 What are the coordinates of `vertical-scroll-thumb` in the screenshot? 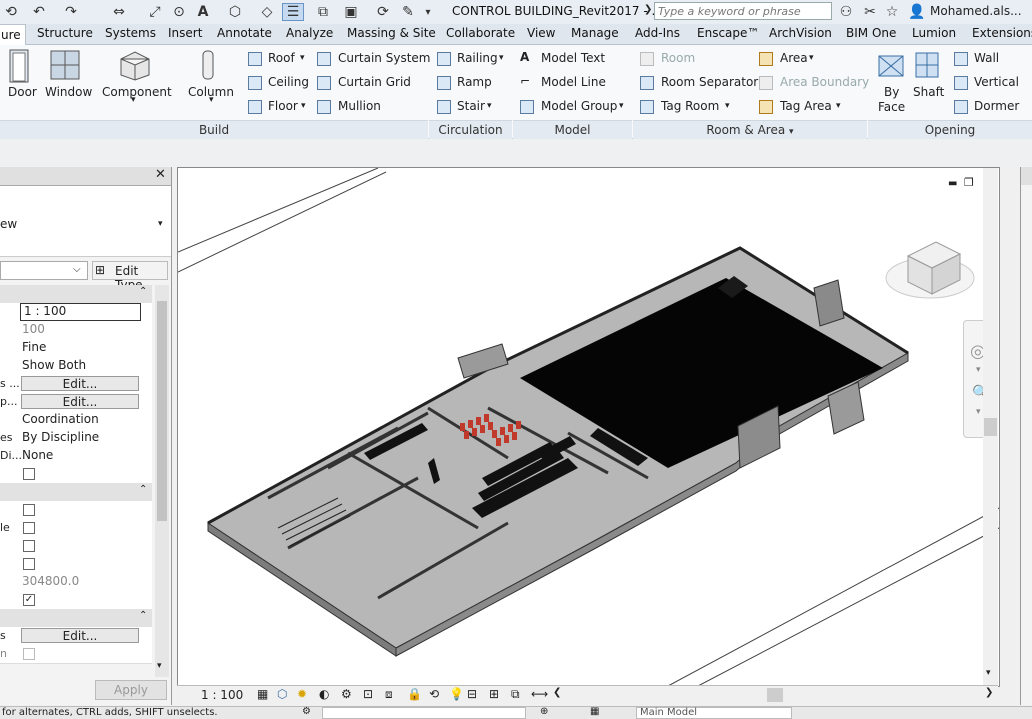 It's located at (990, 427).